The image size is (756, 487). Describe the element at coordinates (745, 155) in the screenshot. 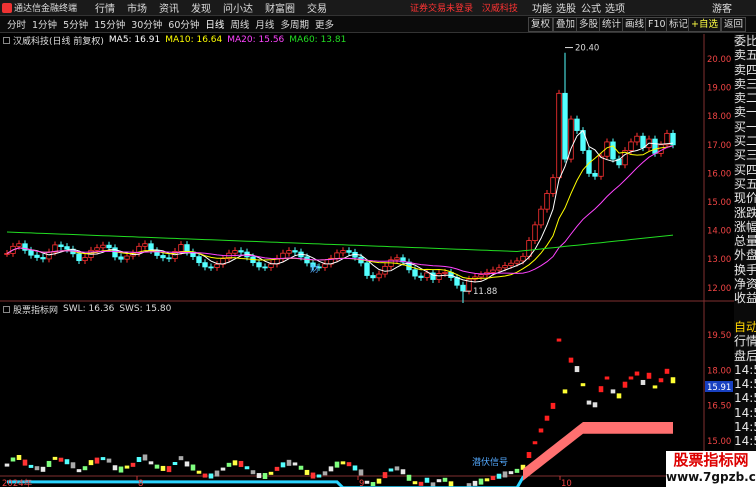

I see `side-panel-label: 买三` at that location.